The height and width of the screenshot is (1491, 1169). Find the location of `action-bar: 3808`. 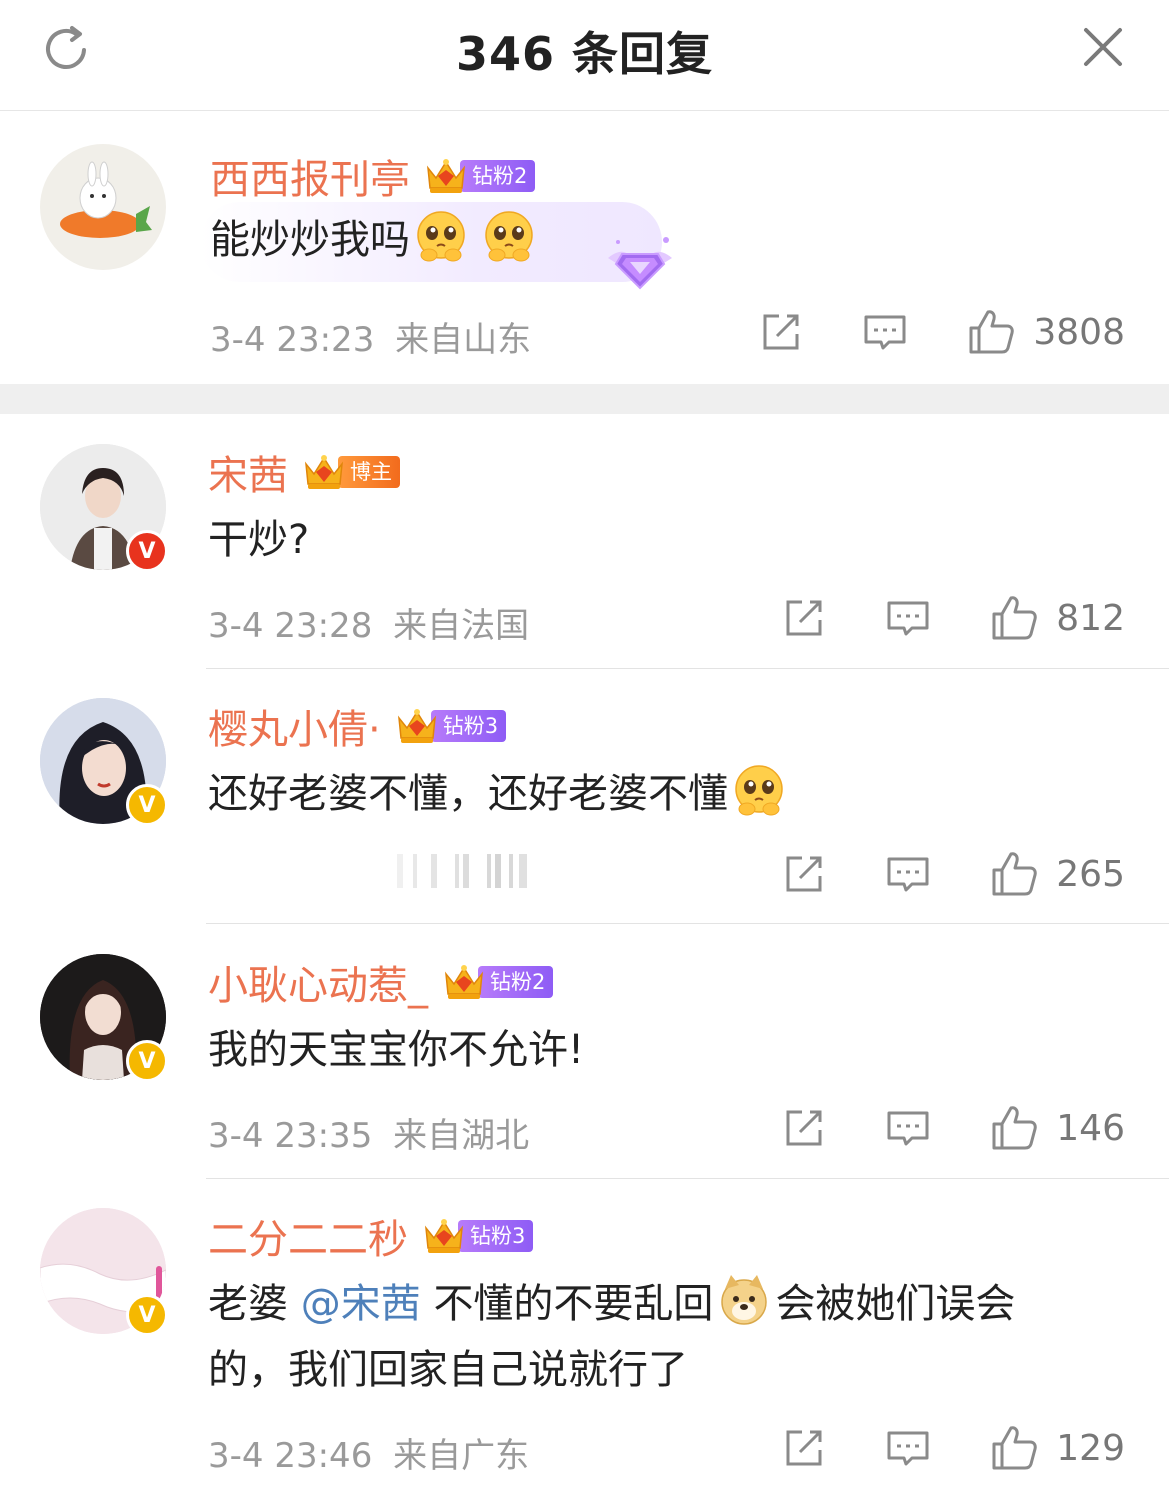

action-bar: 3808 is located at coordinates (941, 332).